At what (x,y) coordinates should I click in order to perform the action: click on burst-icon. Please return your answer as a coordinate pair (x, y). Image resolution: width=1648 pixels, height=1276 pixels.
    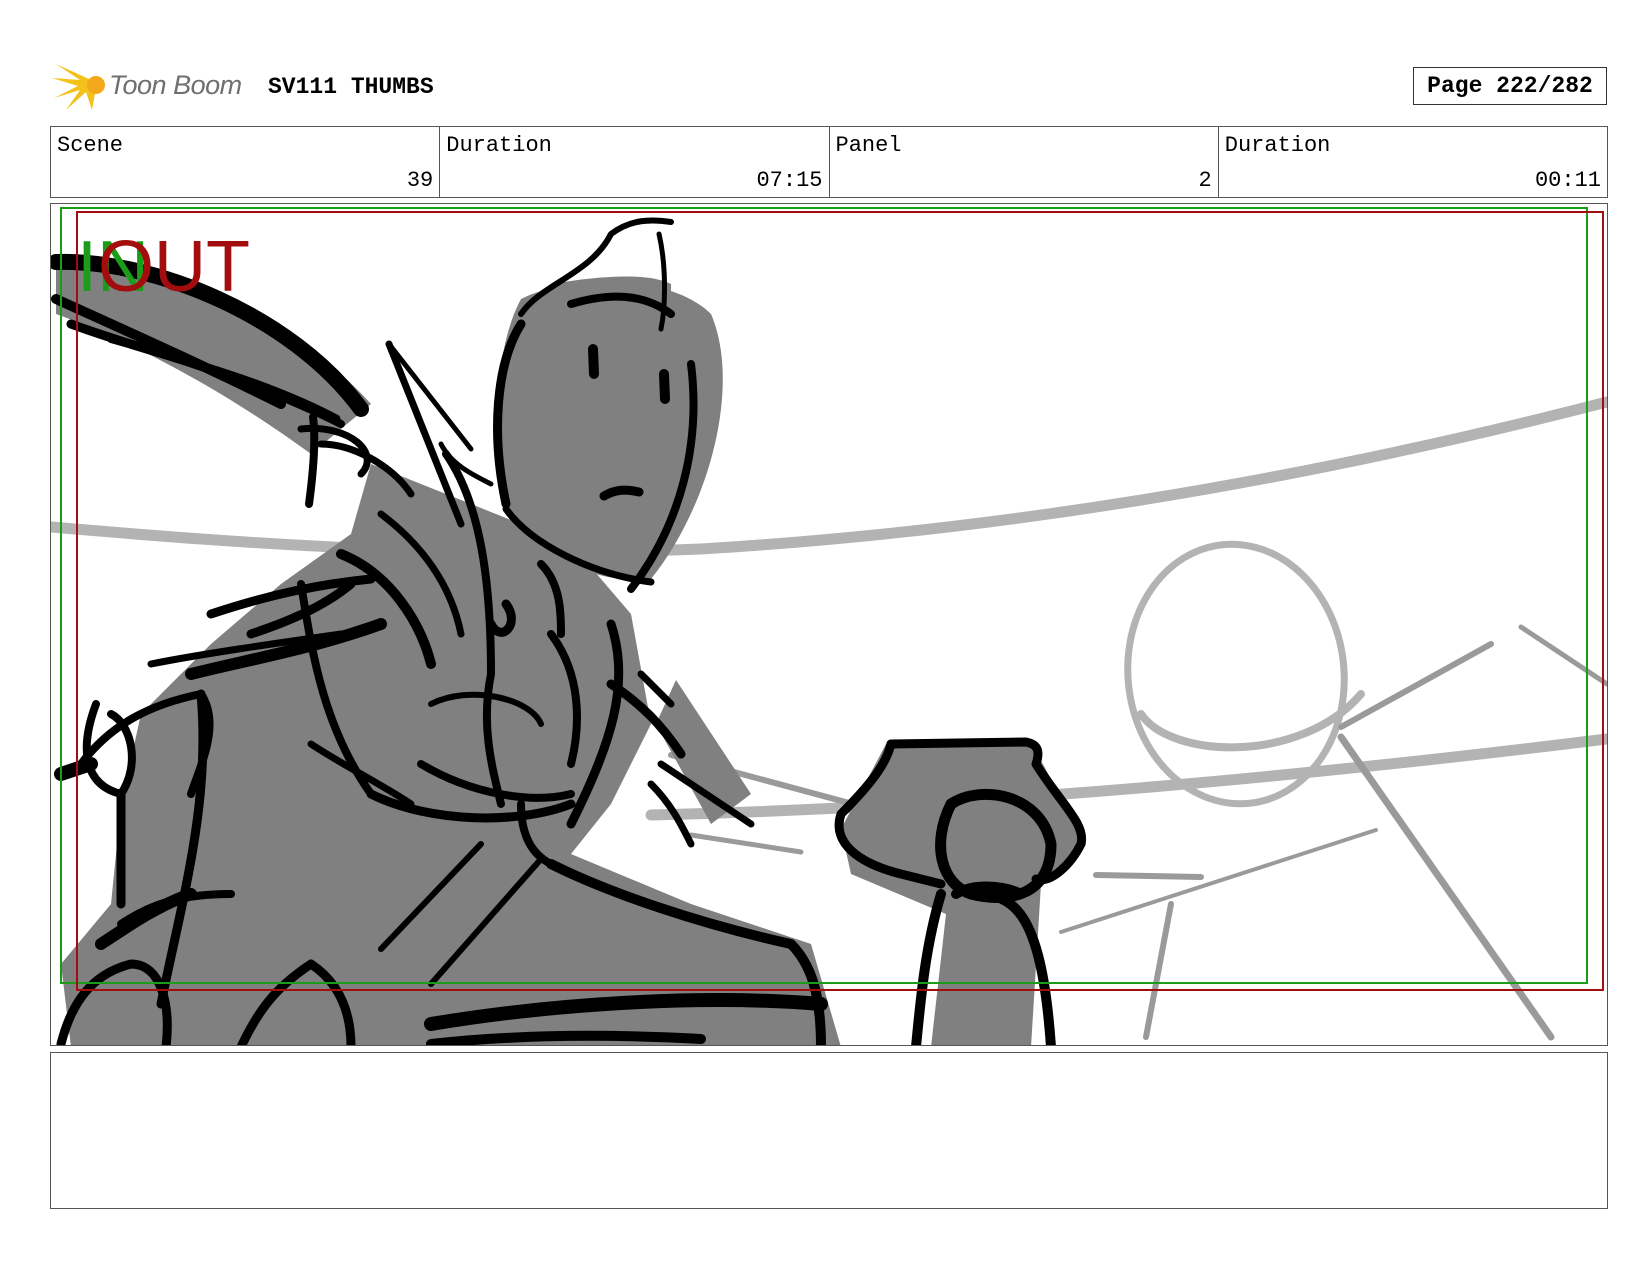
    Looking at the image, I should click on (78, 87).